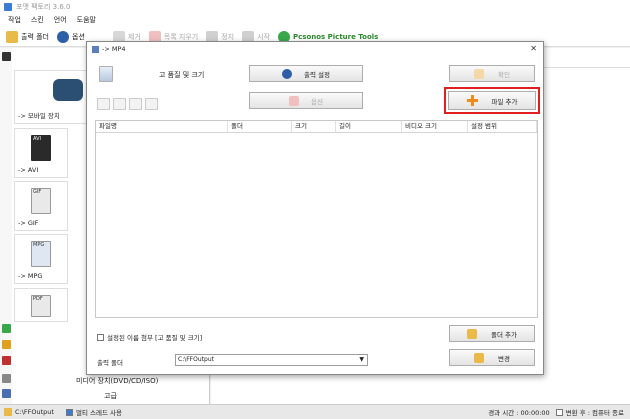 Image resolution: width=630 pixels, height=419 pixels. What do you see at coordinates (60, 20) in the screenshot?
I see `menu-language: 언어` at bounding box center [60, 20].